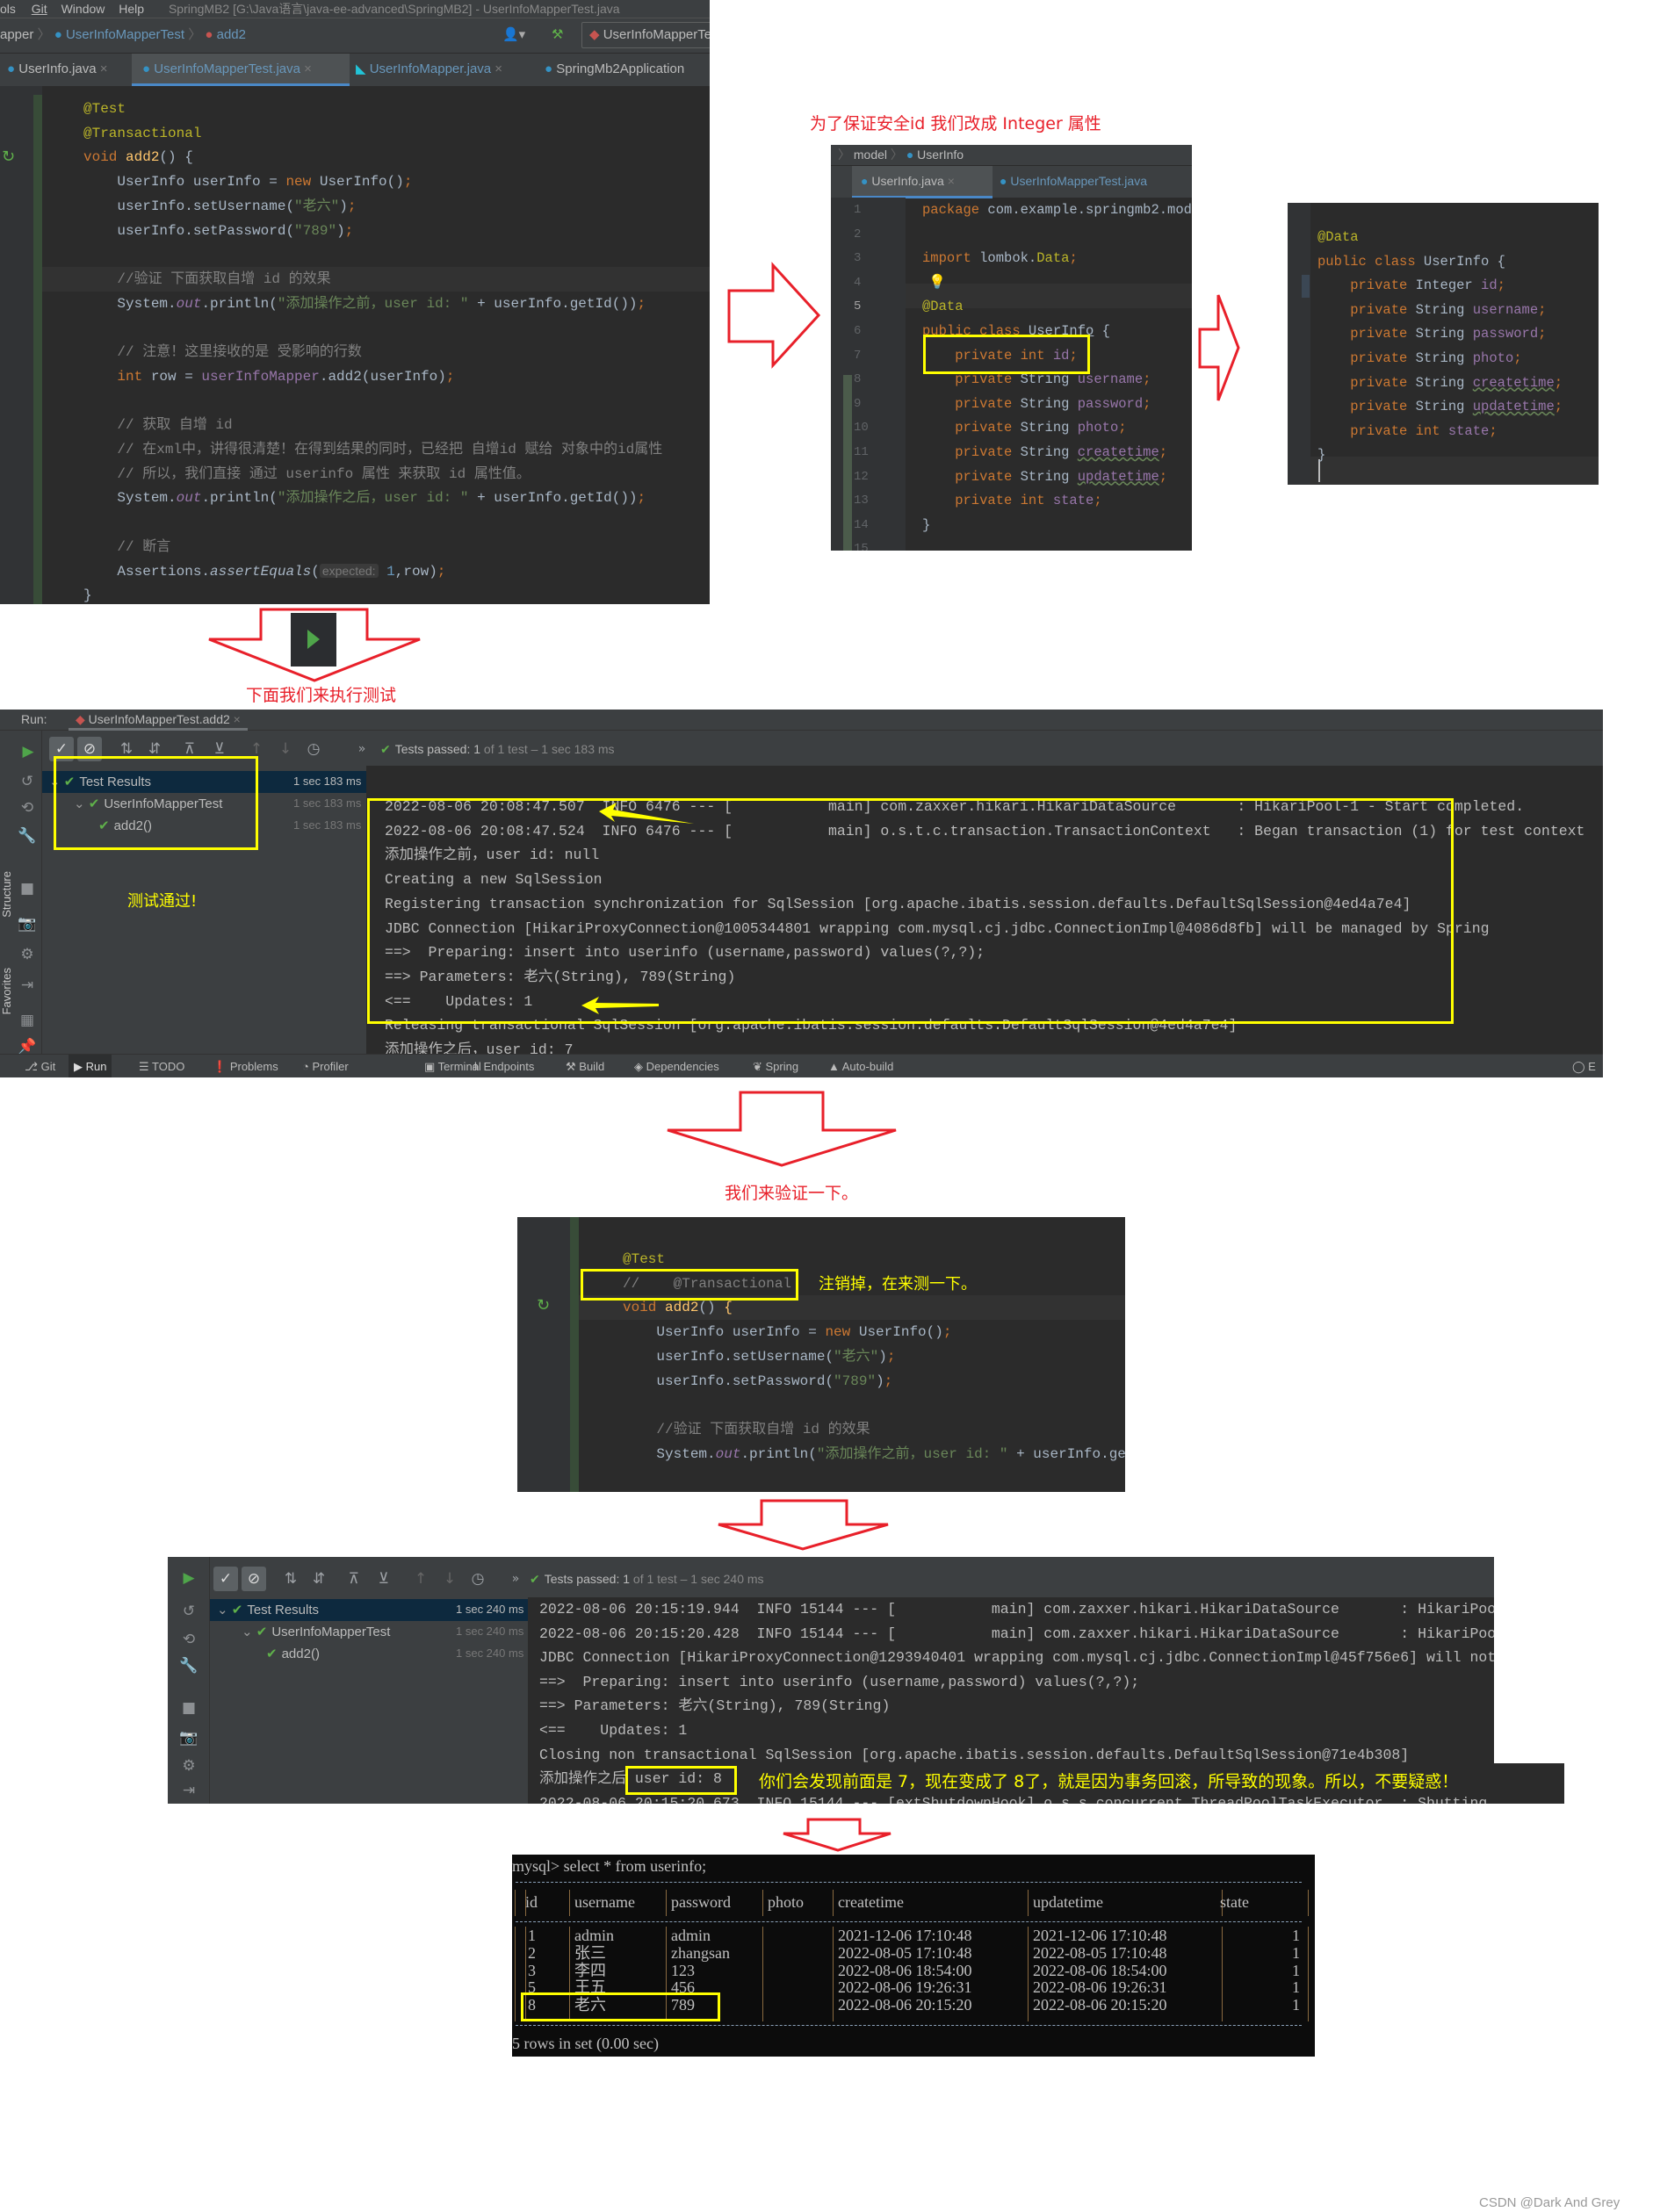 The width and height of the screenshot is (1653, 2212). Describe the element at coordinates (759, 1356) in the screenshot. I see `code-line: userInfo.setUsername("老六");` at that location.